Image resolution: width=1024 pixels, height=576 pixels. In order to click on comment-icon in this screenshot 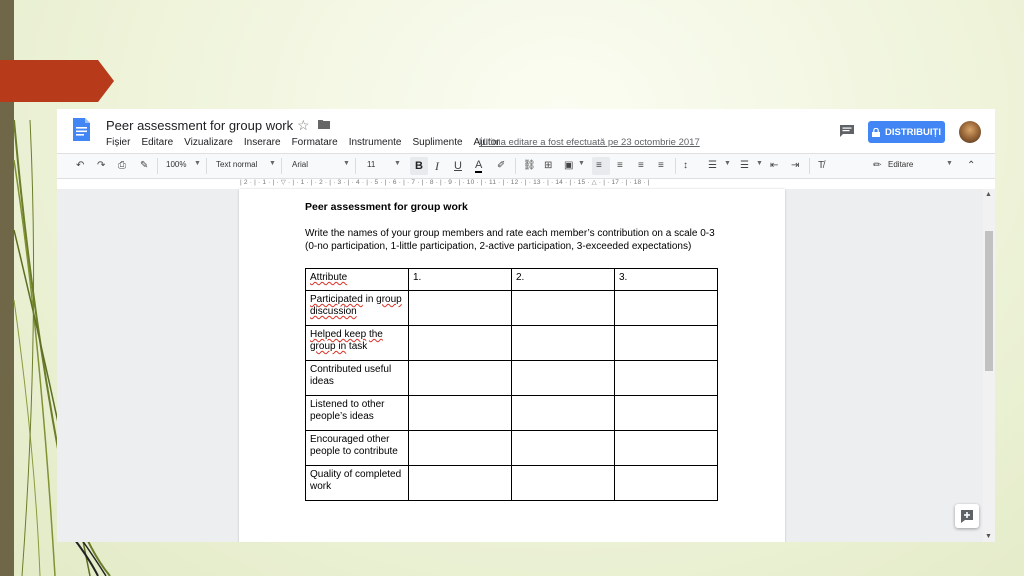, I will do `click(847, 131)`.